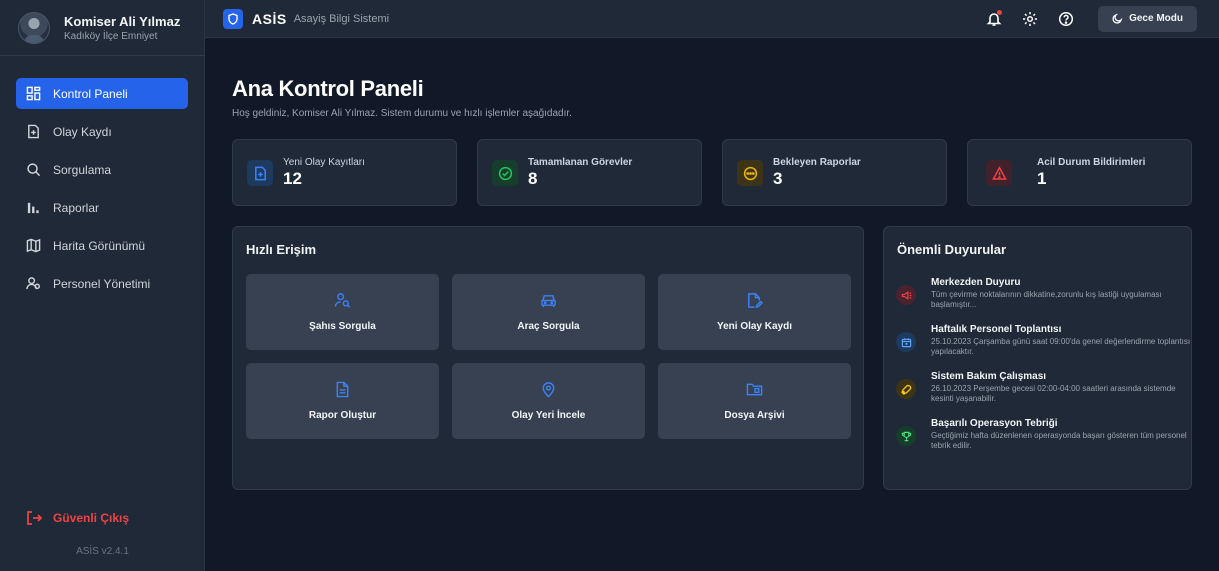 The image size is (1219, 571). What do you see at coordinates (90, 93) in the screenshot?
I see `sidebar-item-label: Kontrol Paneli` at bounding box center [90, 93].